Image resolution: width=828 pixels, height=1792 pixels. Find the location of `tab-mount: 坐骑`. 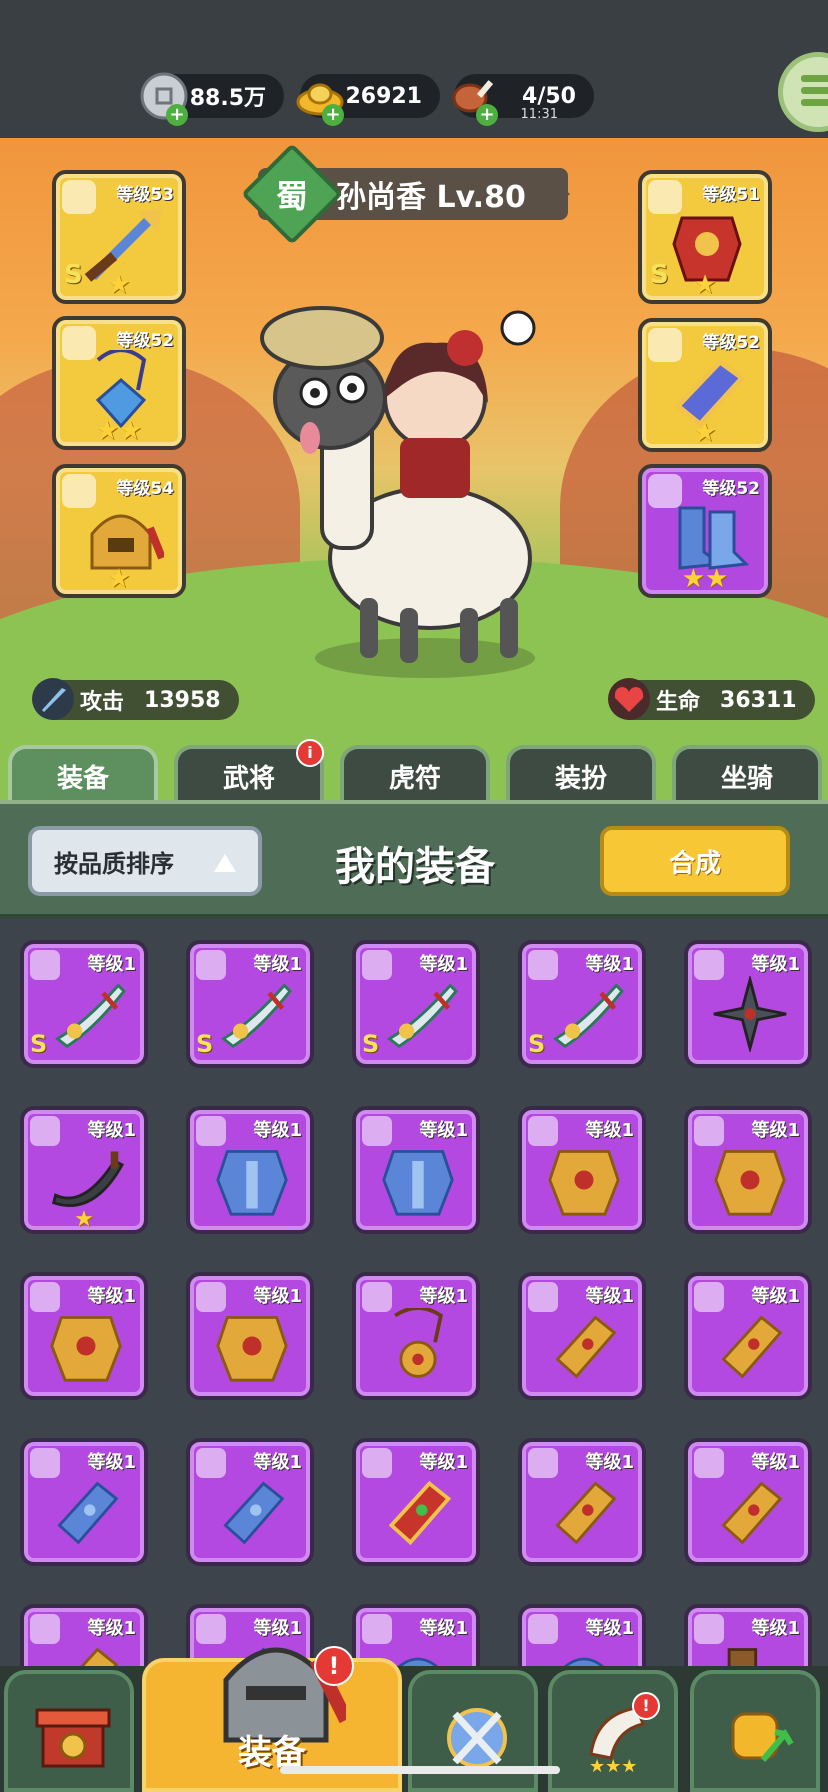

tab-mount: 坐骑 is located at coordinates (747, 774).